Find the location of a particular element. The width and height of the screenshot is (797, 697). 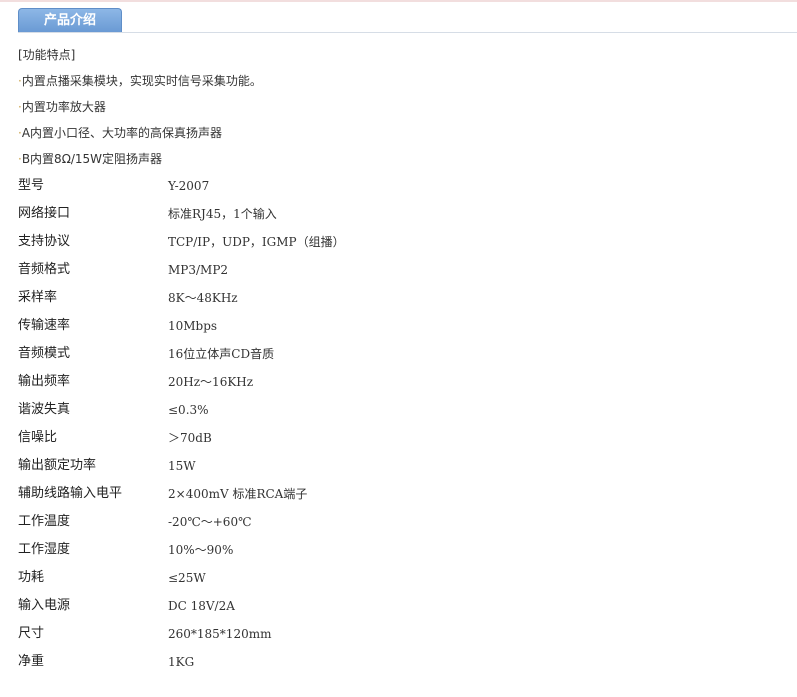

spec-row: 输出额定功率 15W is located at coordinates (403, 466).